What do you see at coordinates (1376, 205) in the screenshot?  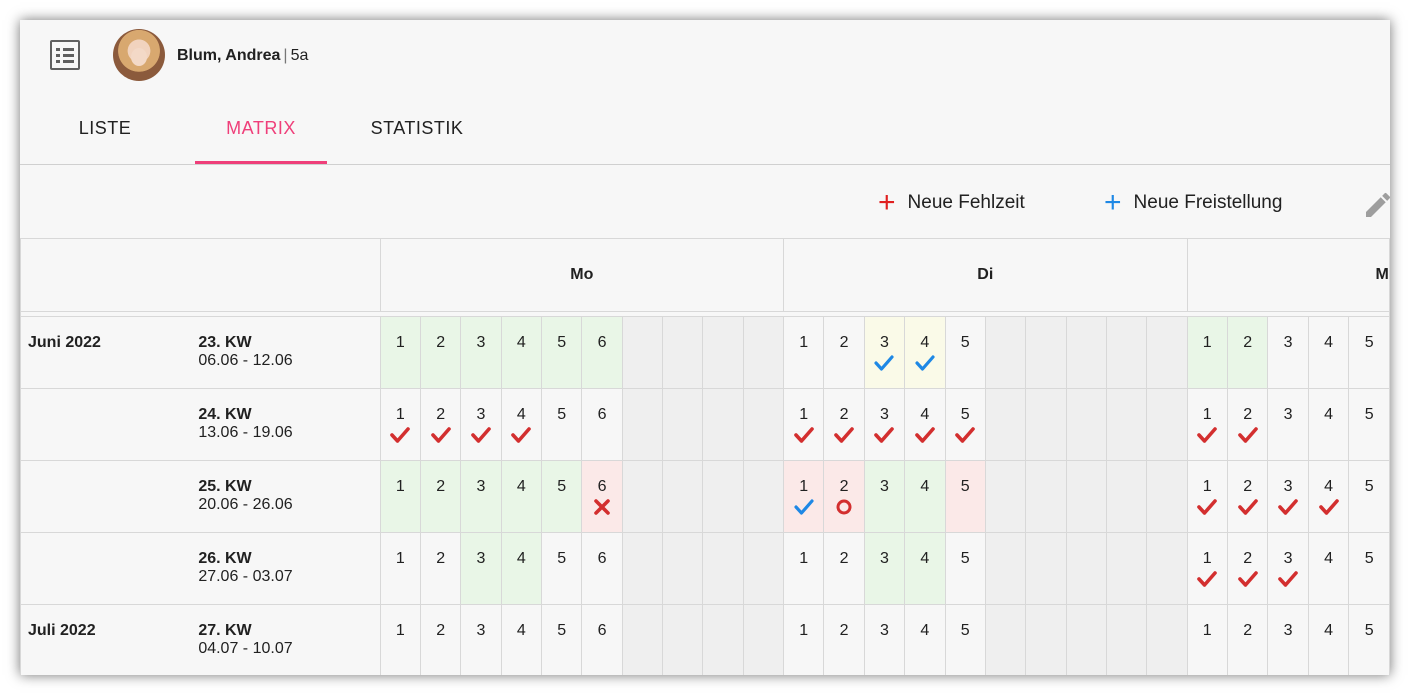 I see `pencil-icon` at bounding box center [1376, 205].